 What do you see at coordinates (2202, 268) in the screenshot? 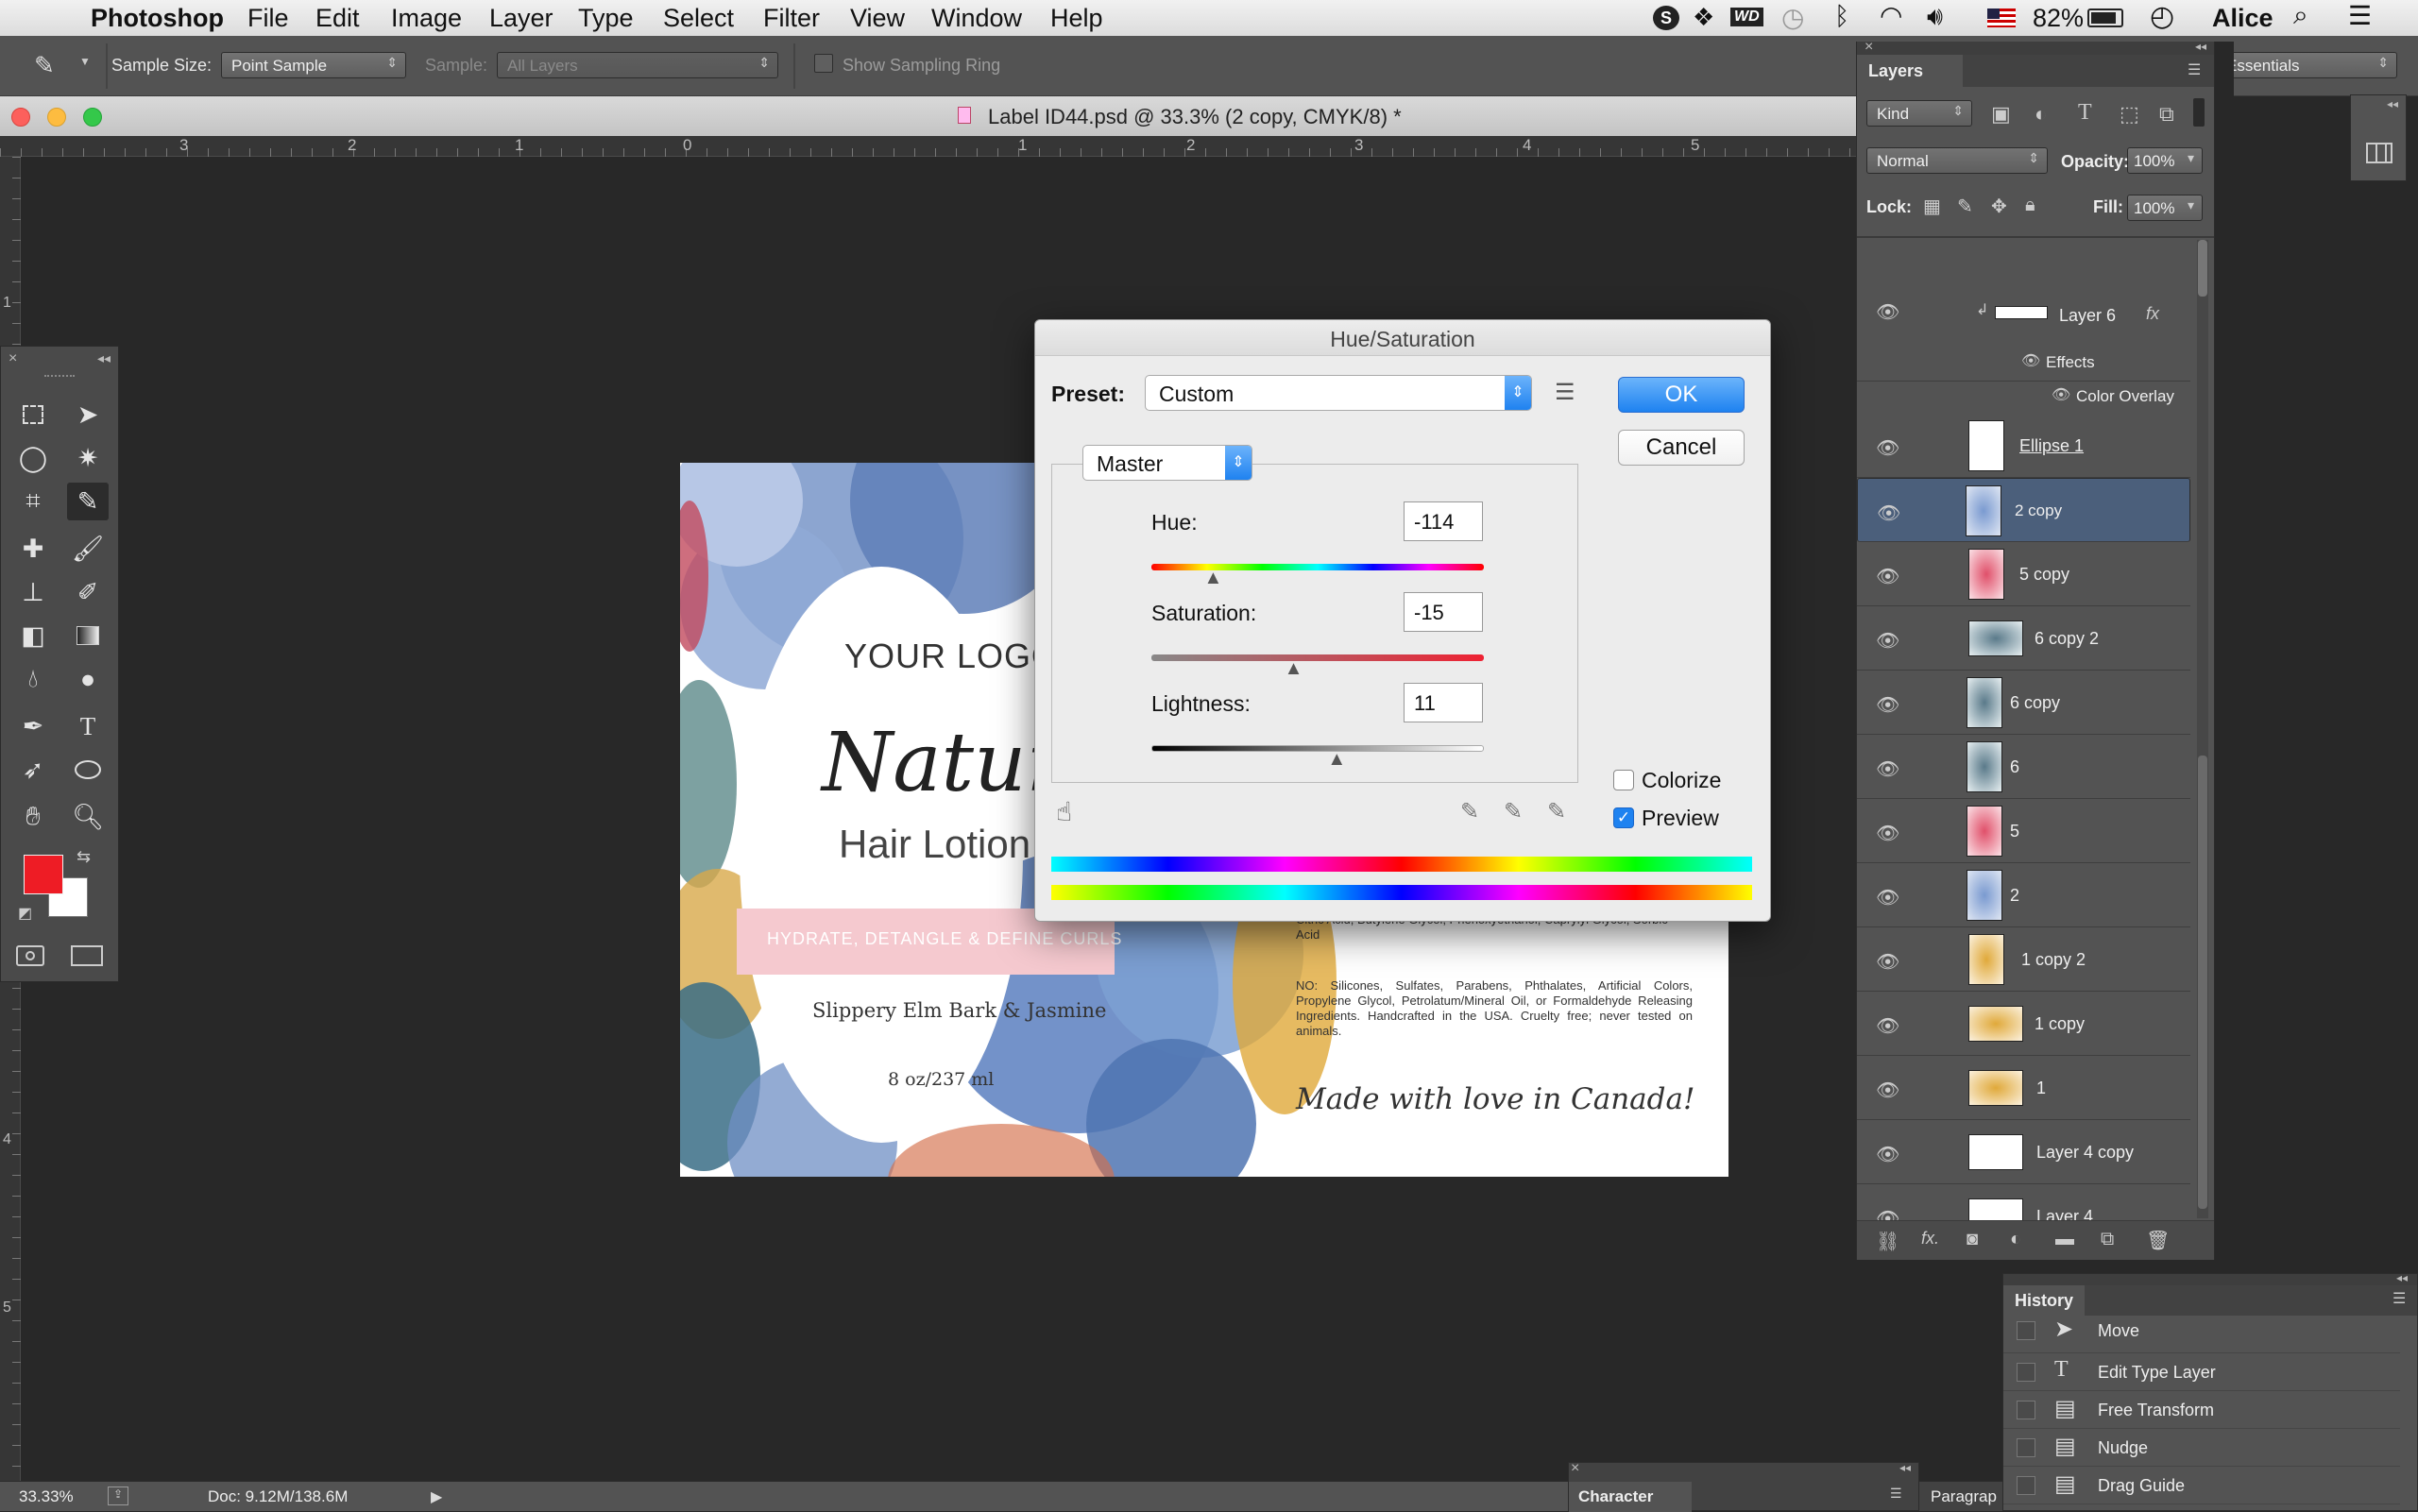
I see `scrollbar-thumb` at bounding box center [2202, 268].